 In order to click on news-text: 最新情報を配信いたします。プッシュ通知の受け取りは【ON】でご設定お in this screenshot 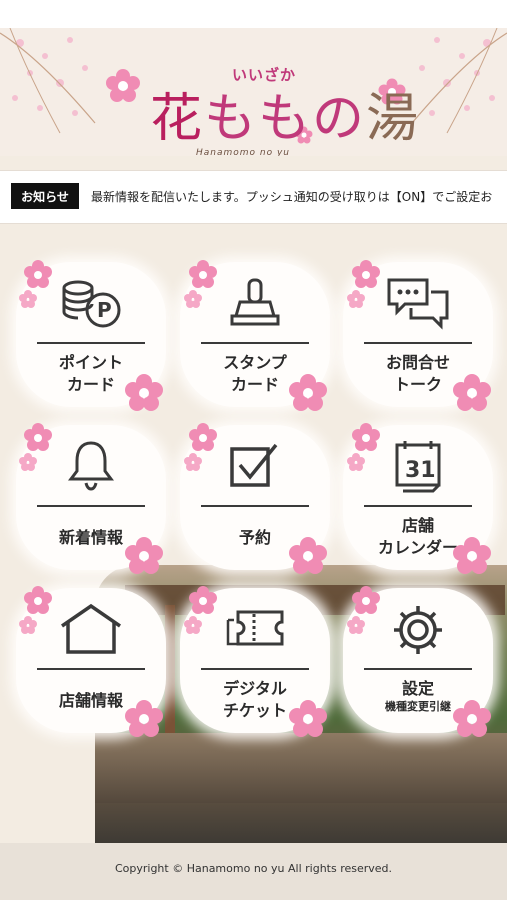, I will do `click(292, 197)`.